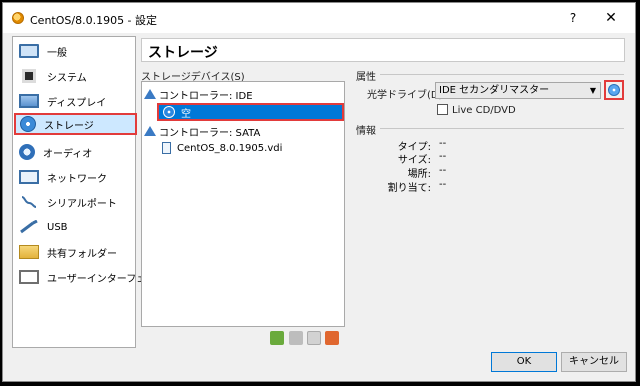 The image size is (640, 386). What do you see at coordinates (183, 53) in the screenshot?
I see `page-title: ストレージ` at bounding box center [183, 53].